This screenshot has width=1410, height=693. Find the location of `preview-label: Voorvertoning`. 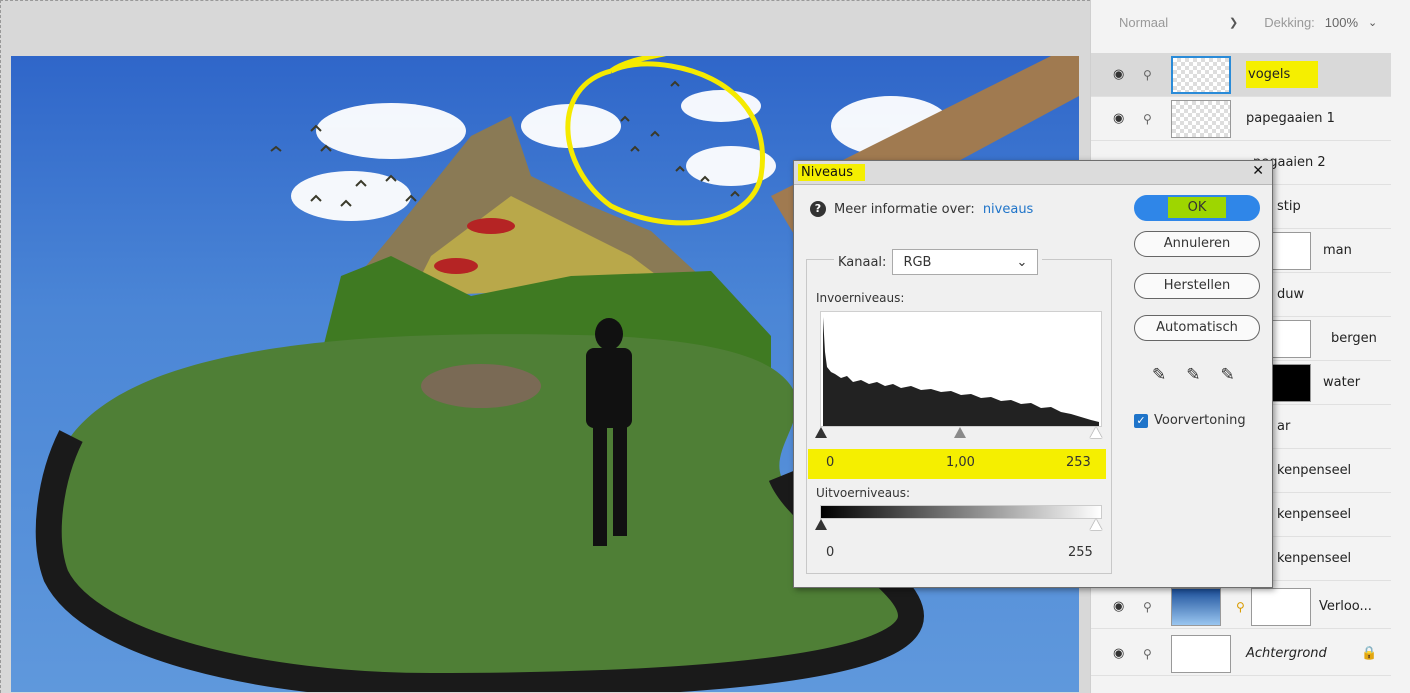

preview-label: Voorvertoning is located at coordinates (1200, 420).